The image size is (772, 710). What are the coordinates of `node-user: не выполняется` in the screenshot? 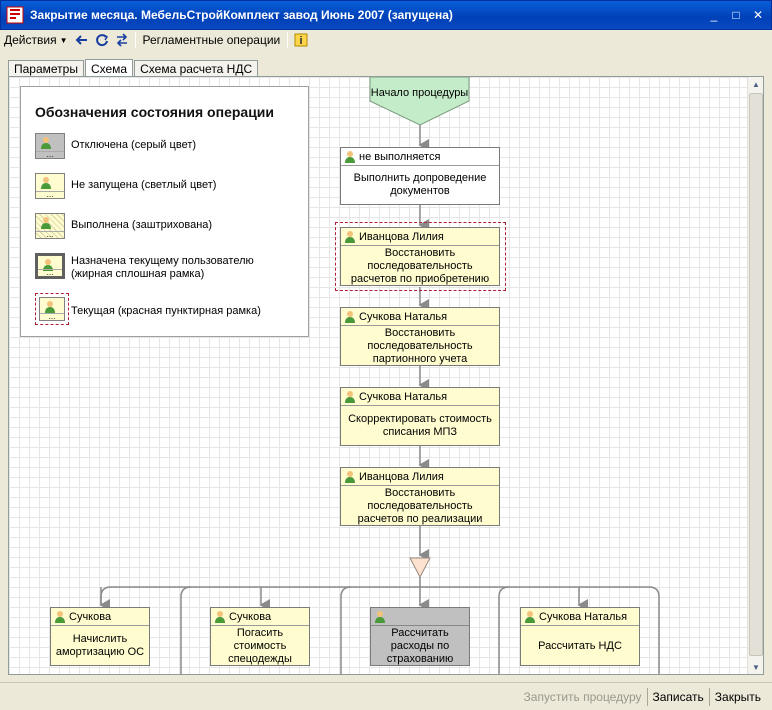 It's located at (400, 156).